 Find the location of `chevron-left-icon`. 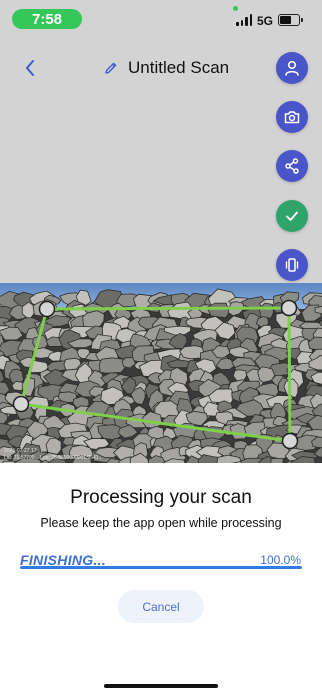

chevron-left-icon is located at coordinates (30, 68).